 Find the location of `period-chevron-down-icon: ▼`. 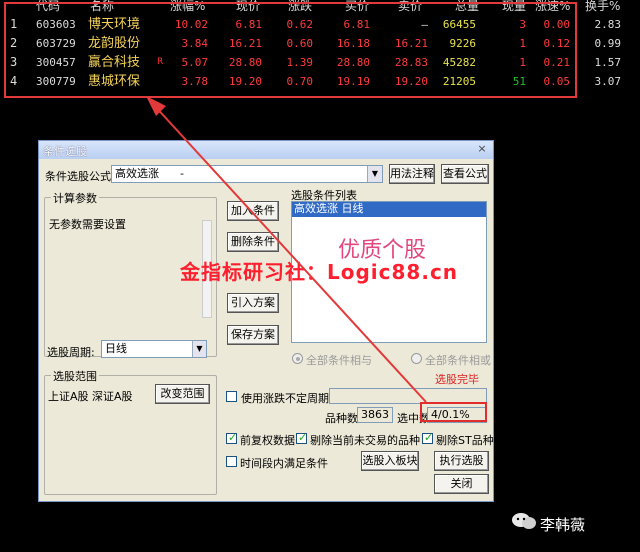

period-chevron-down-icon: ▼ is located at coordinates (199, 349).